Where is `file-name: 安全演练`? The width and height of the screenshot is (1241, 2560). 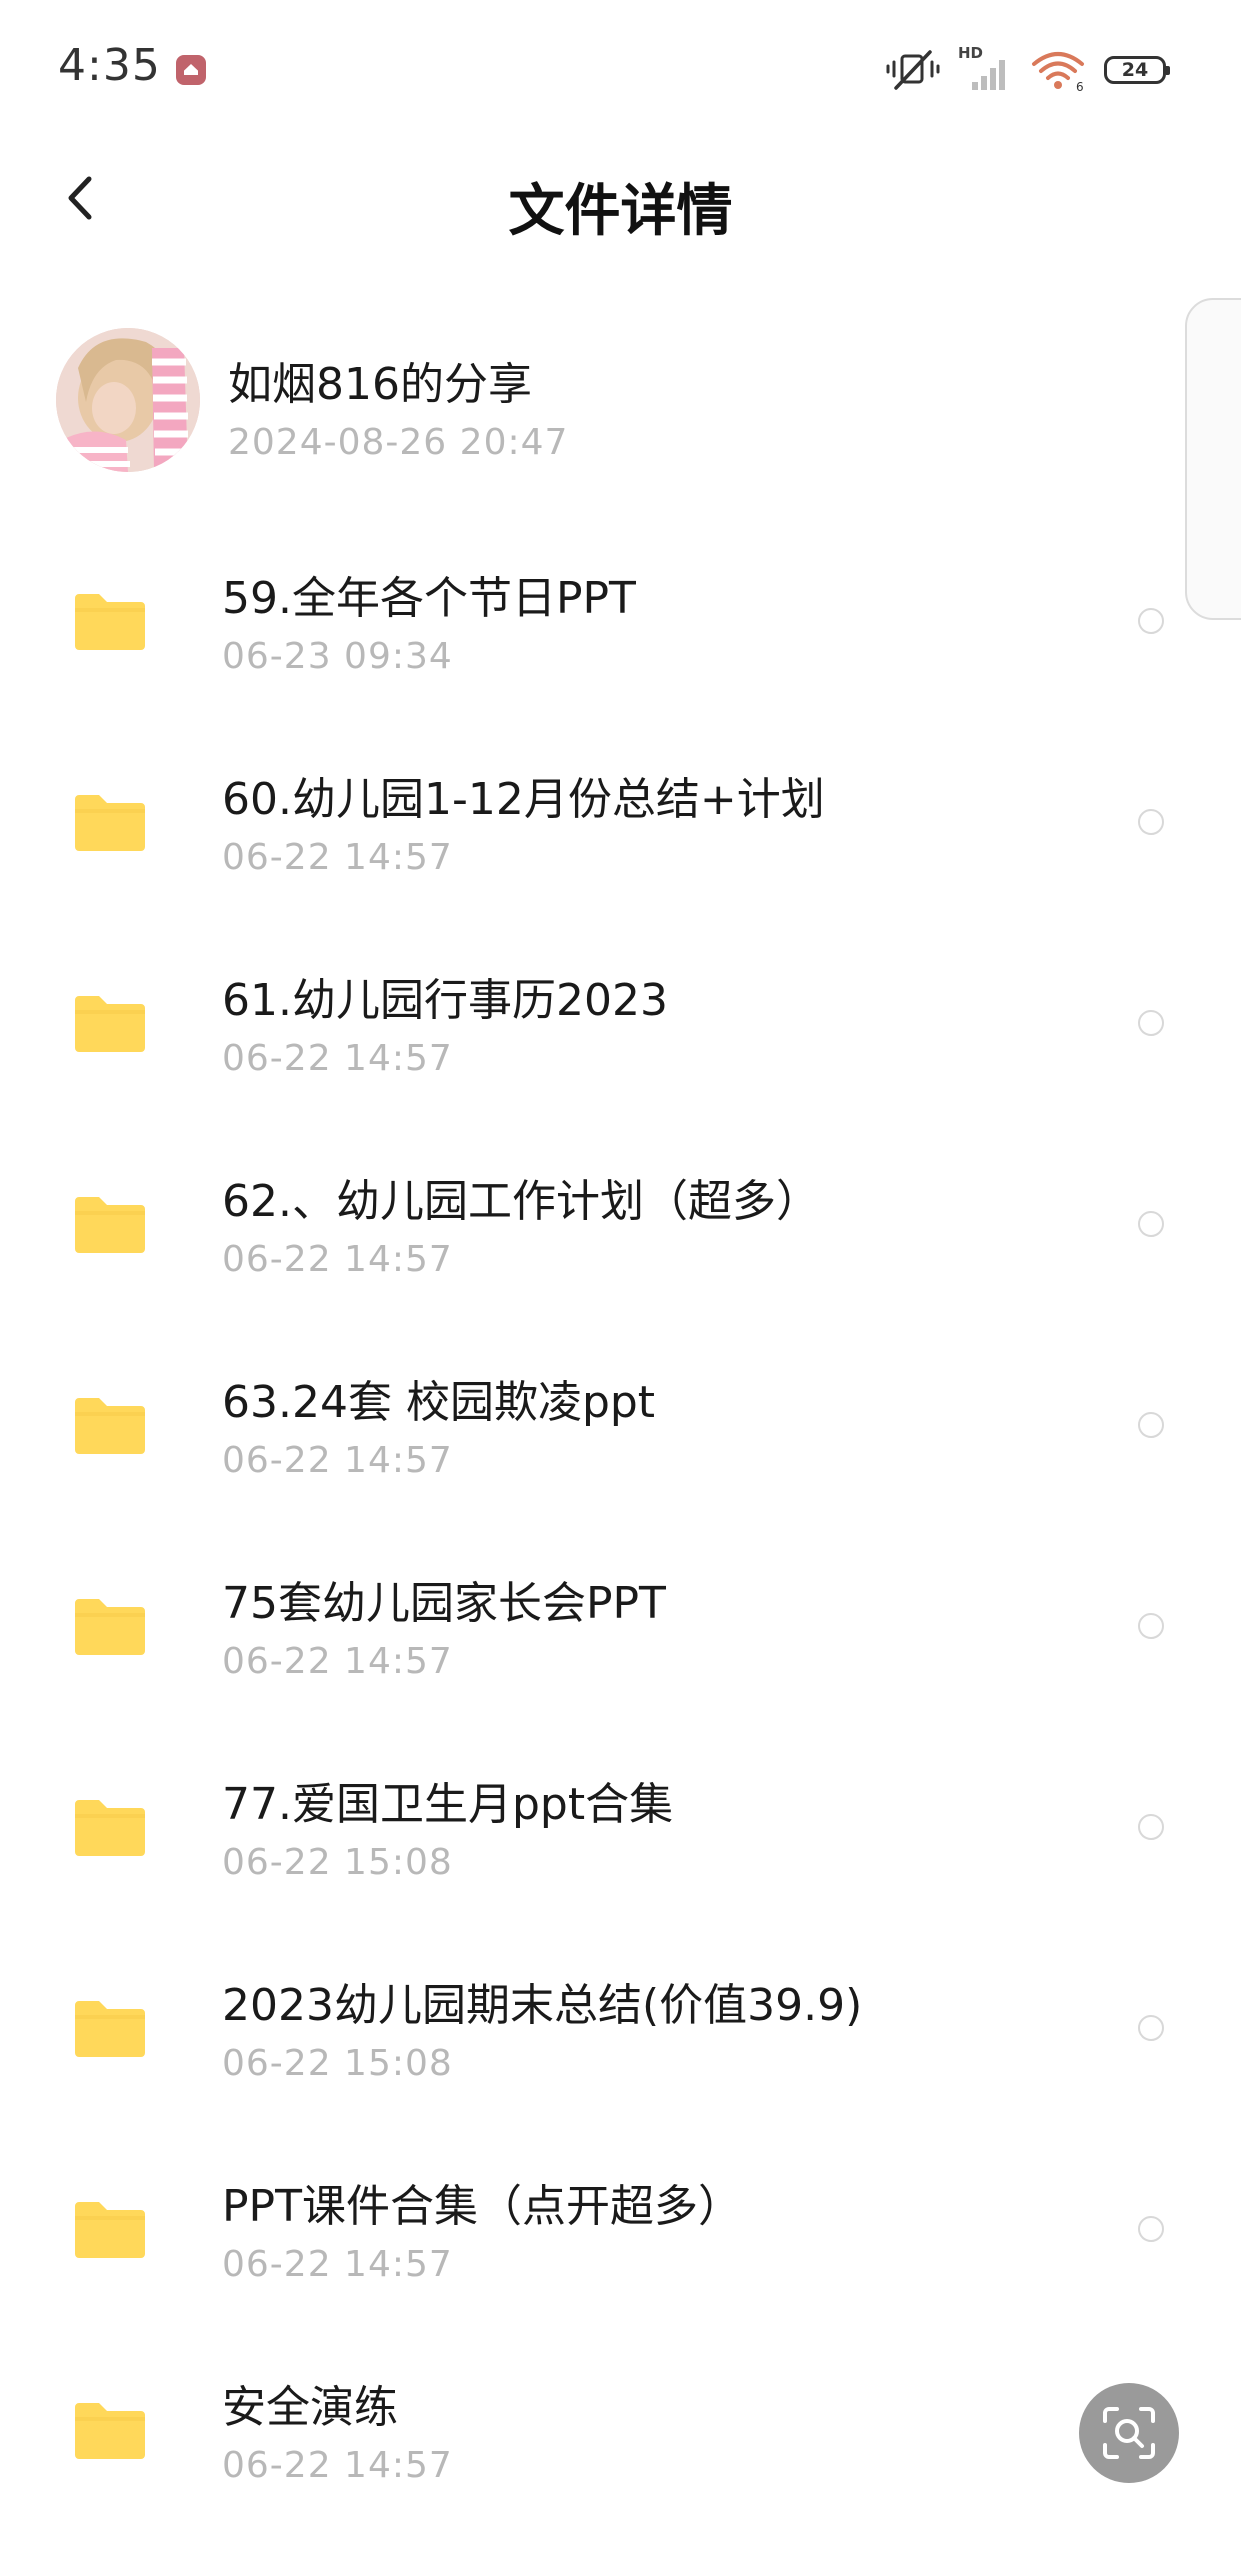 file-name: 安全演练 is located at coordinates (310, 2407).